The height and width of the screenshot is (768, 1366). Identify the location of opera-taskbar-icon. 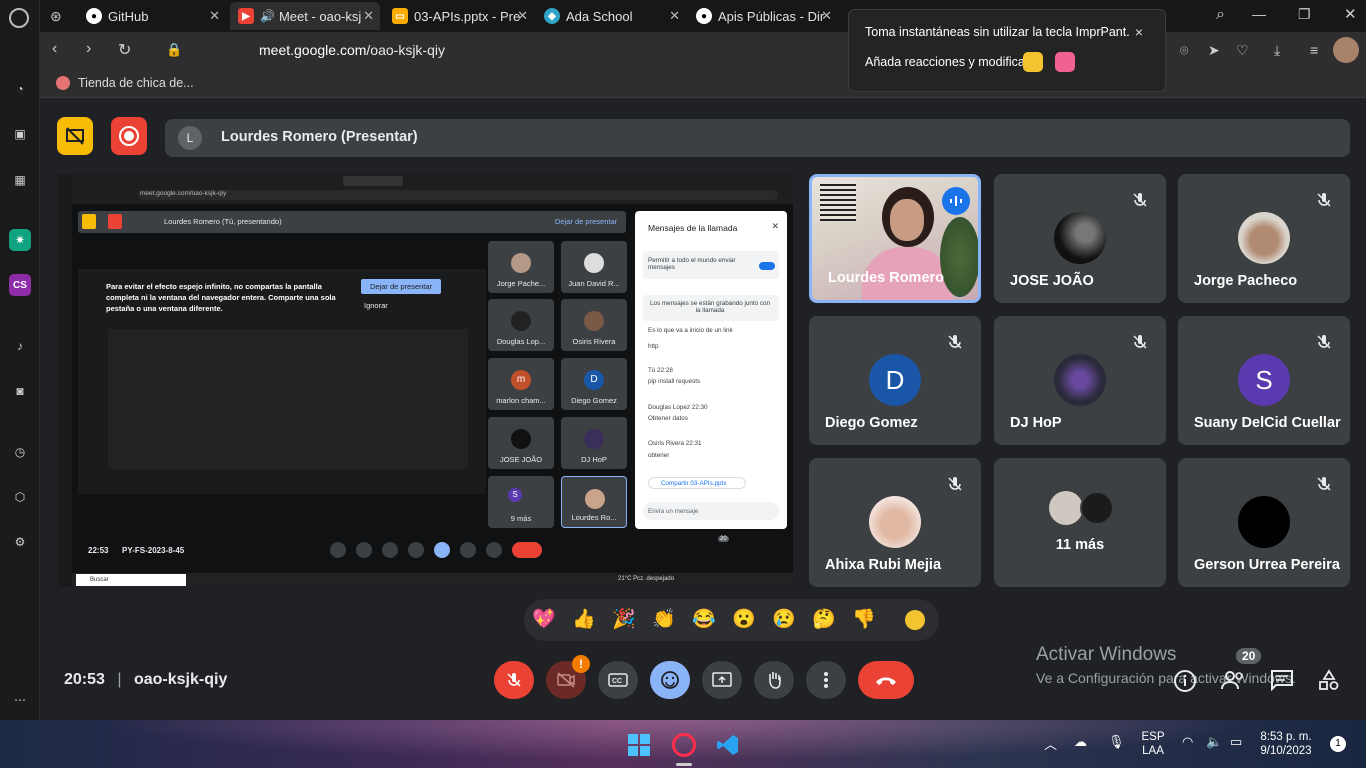
(684, 745).